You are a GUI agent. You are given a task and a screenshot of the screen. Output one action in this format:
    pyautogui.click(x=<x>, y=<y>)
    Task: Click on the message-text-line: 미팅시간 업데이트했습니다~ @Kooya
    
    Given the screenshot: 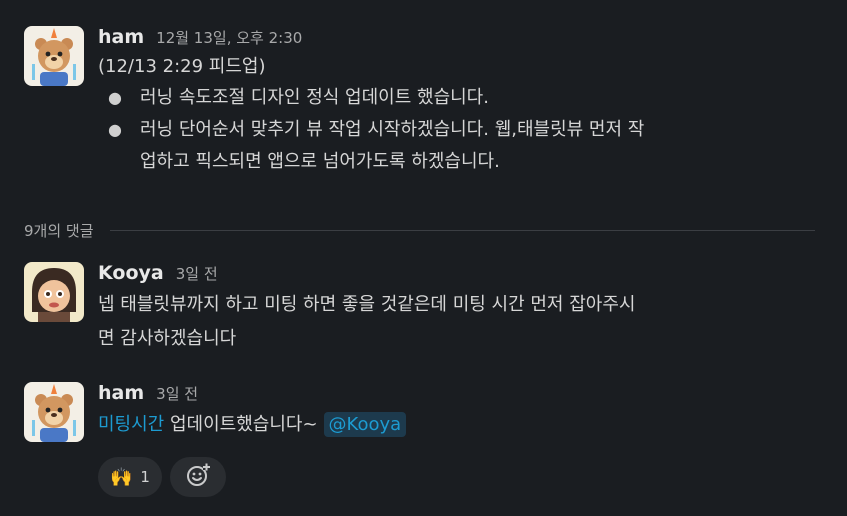 What is the action you would take?
    pyautogui.click(x=462, y=425)
    